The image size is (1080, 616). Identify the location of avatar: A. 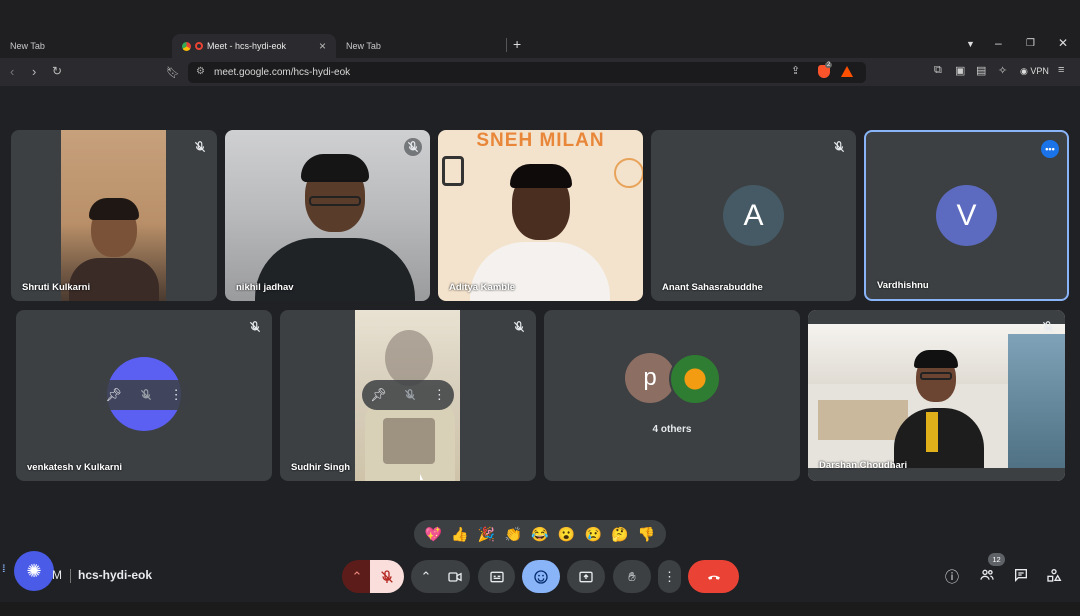
(753, 215).